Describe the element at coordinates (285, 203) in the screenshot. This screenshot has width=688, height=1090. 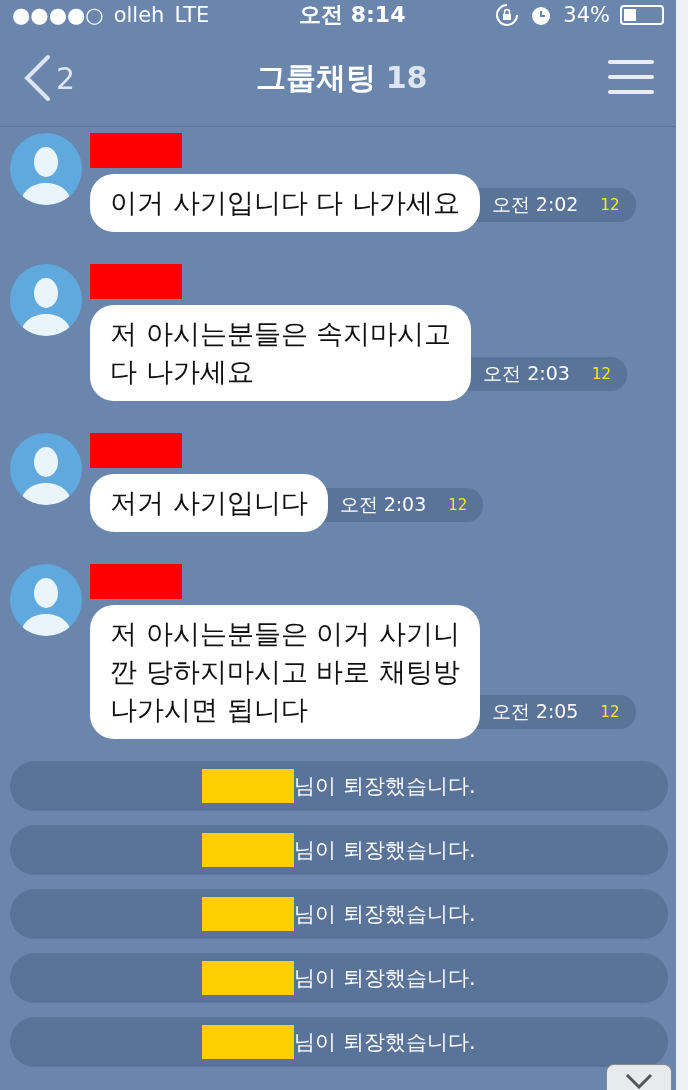
I see `message-bubble: 이거 사기입니다 다 나가세요` at that location.